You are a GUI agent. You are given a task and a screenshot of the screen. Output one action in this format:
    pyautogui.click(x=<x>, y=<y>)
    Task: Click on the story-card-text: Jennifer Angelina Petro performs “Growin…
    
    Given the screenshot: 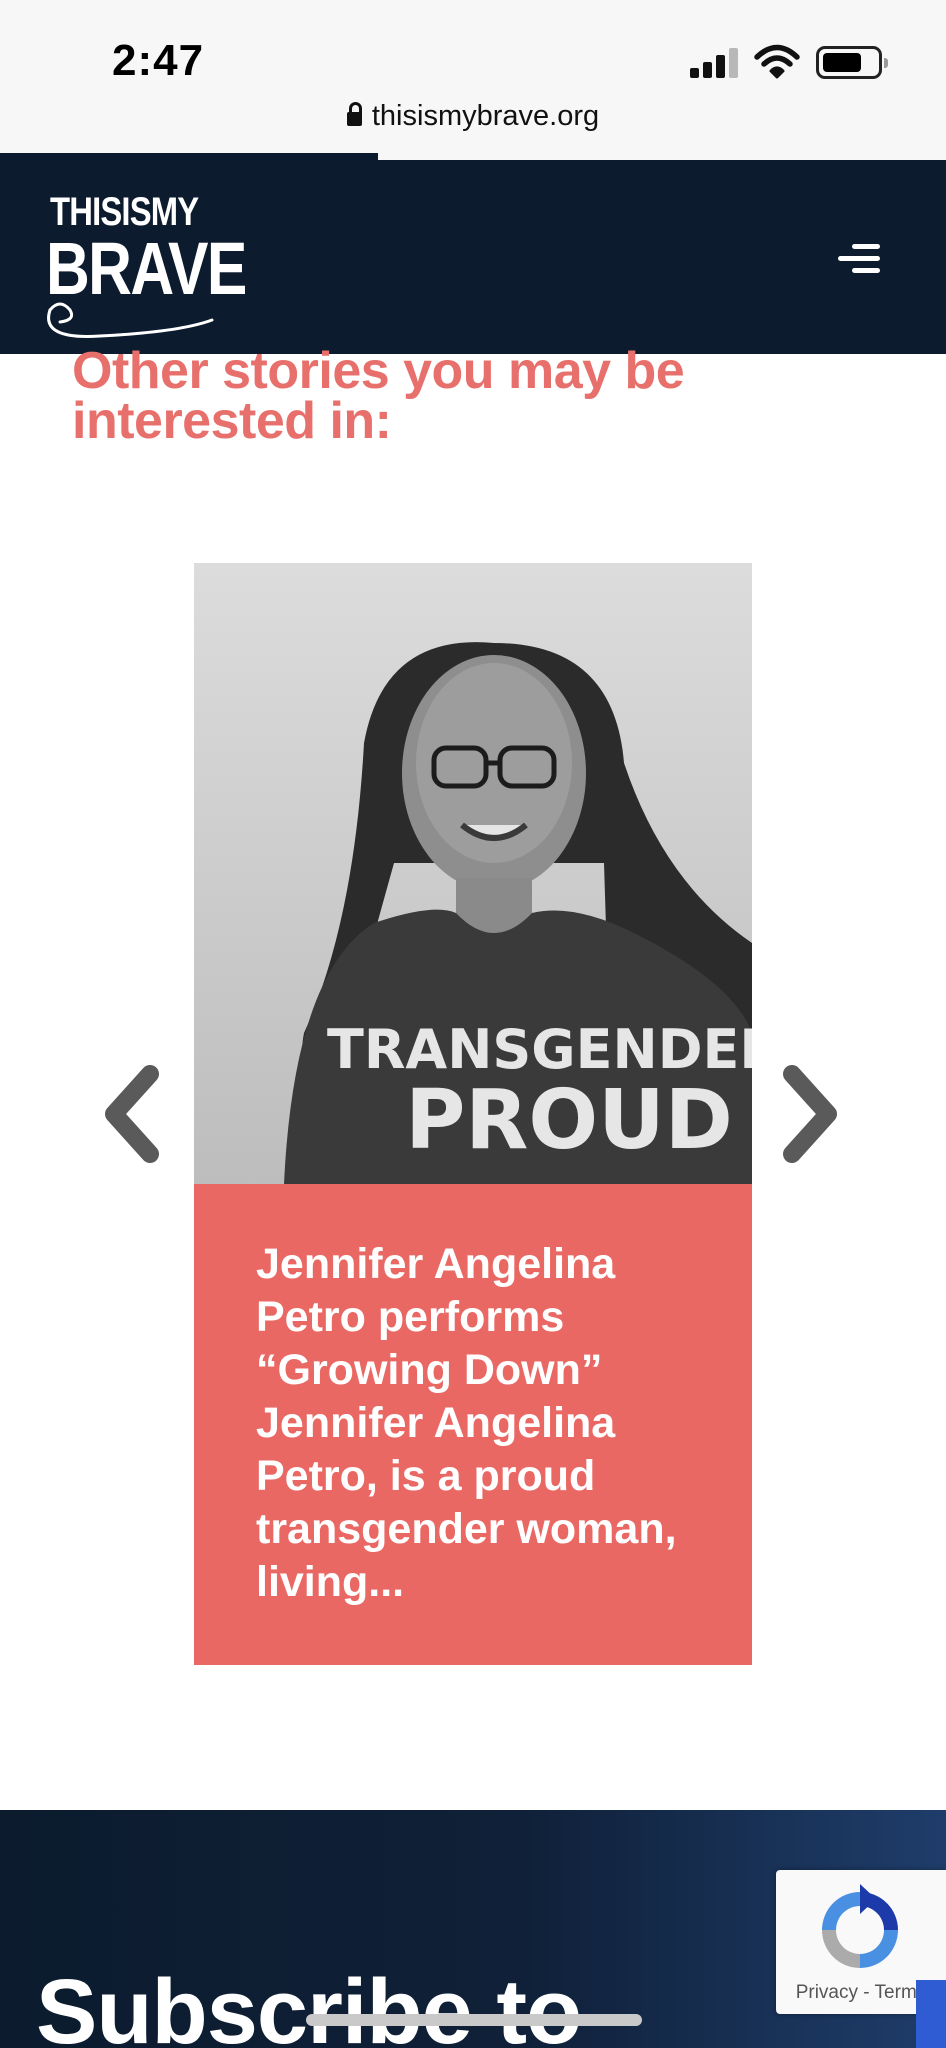 What is the action you would take?
    pyautogui.click(x=476, y=1423)
    